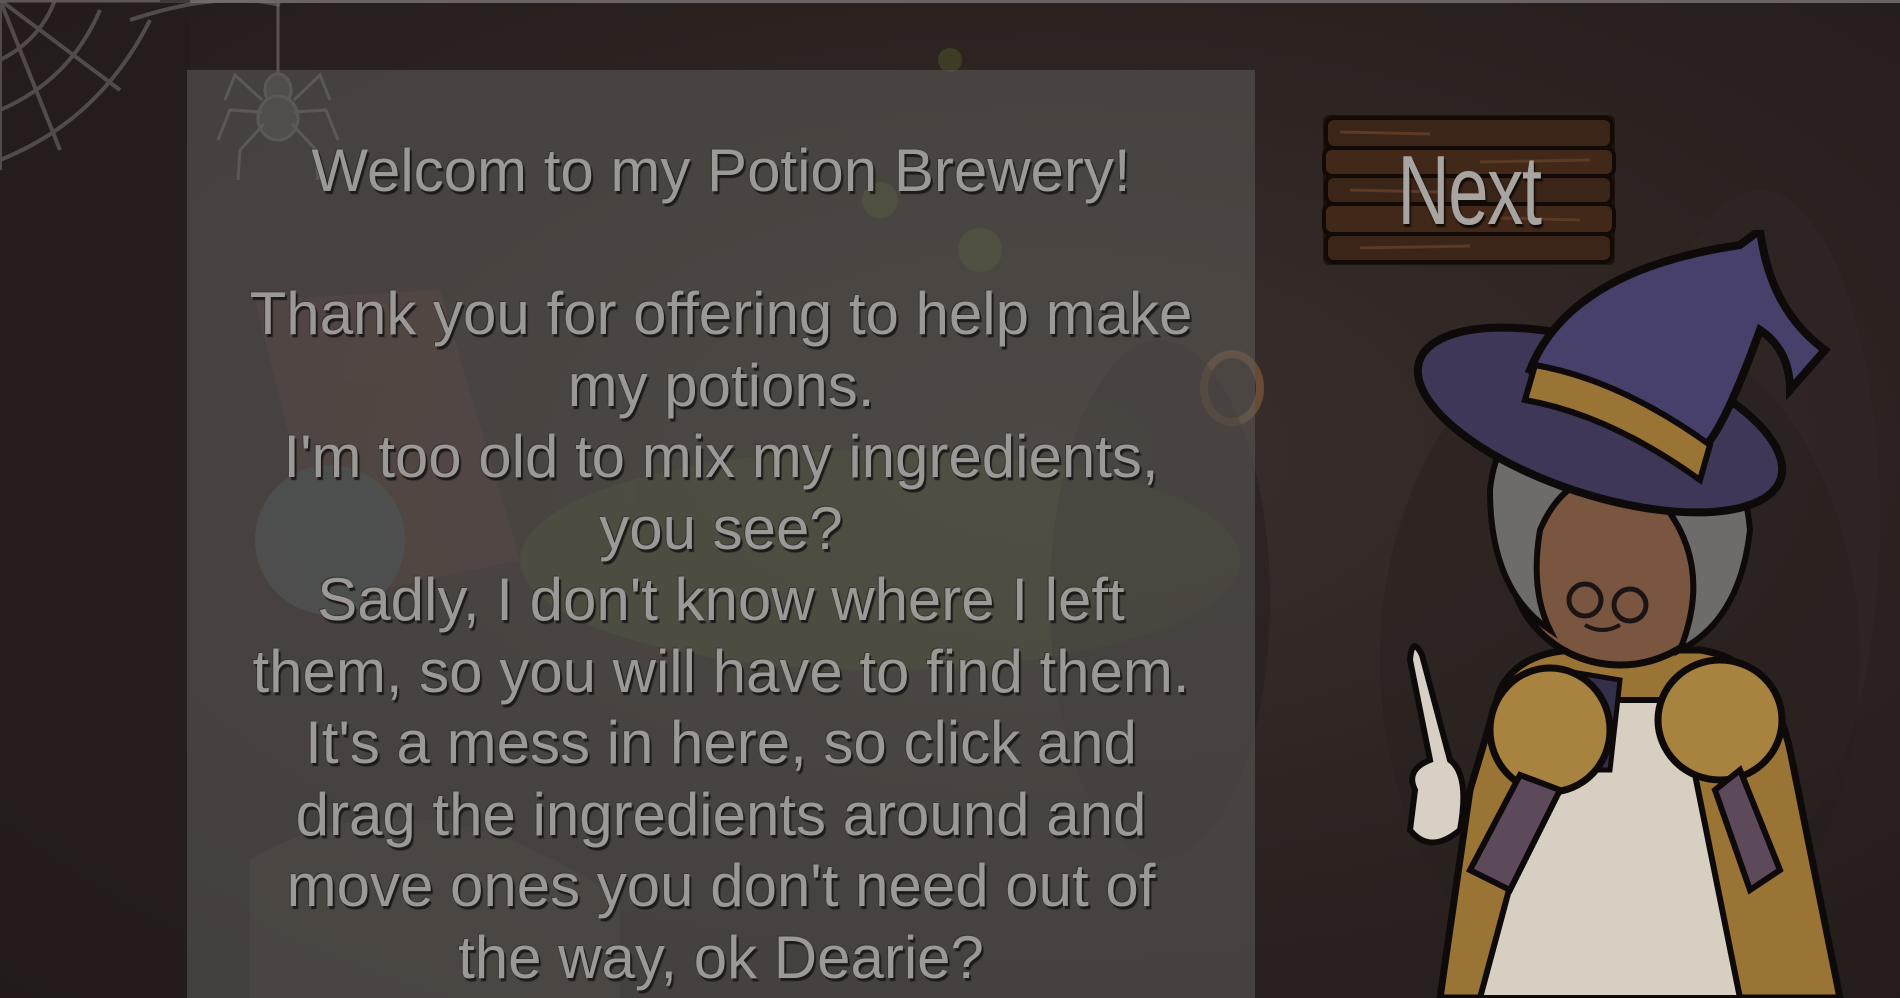 The width and height of the screenshot is (1900, 998). I want to click on dialog-line: move ones you don't need out of, so click(721, 885).